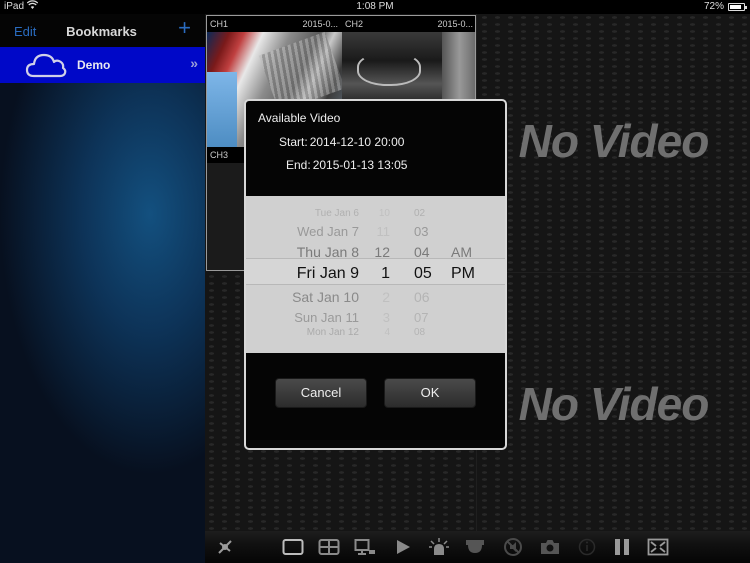 The width and height of the screenshot is (750, 563). What do you see at coordinates (403, 547) in the screenshot?
I see `play-icon` at bounding box center [403, 547].